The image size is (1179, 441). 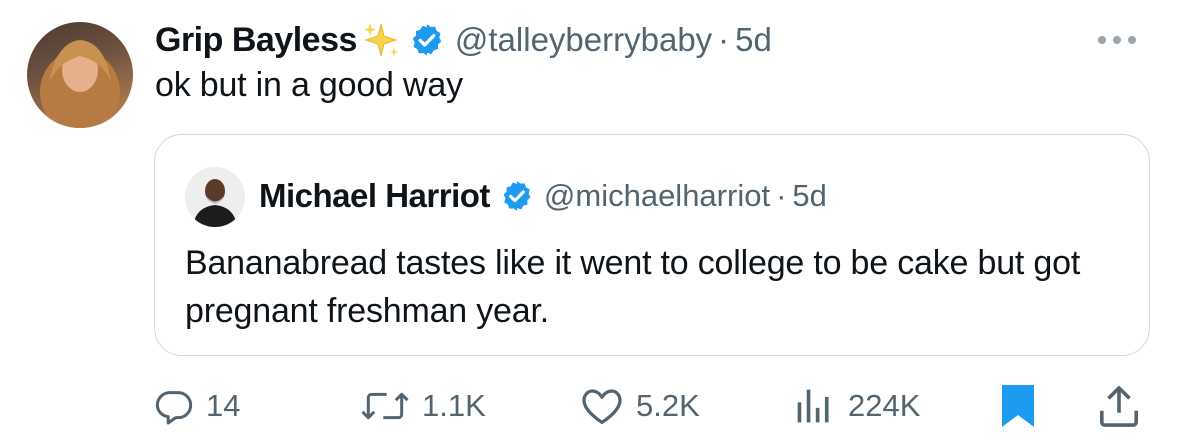 I want to click on tweet-text: ok but in a good way, so click(x=309, y=85).